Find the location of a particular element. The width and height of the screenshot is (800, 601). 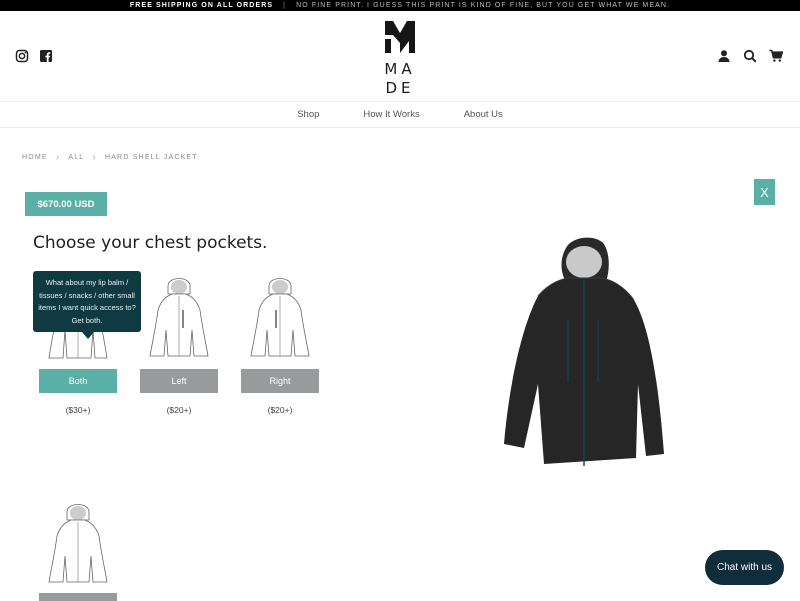

search-icon is located at coordinates (750, 56).